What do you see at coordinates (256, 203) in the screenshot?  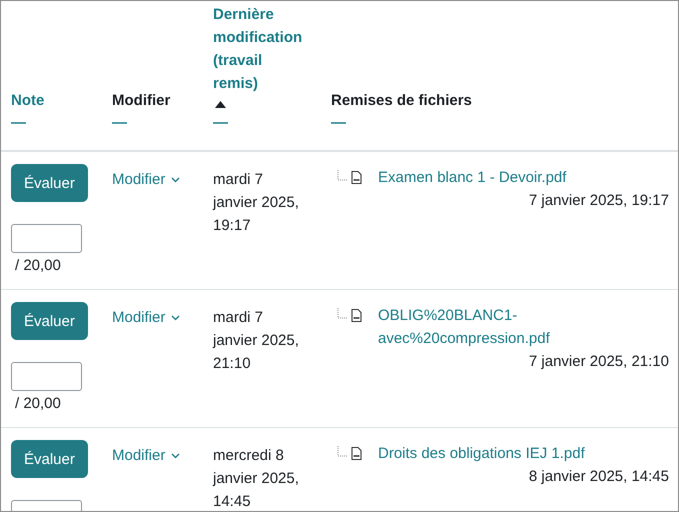 I see `modified-date: mardi 7 janvier 2025, 19:17` at bounding box center [256, 203].